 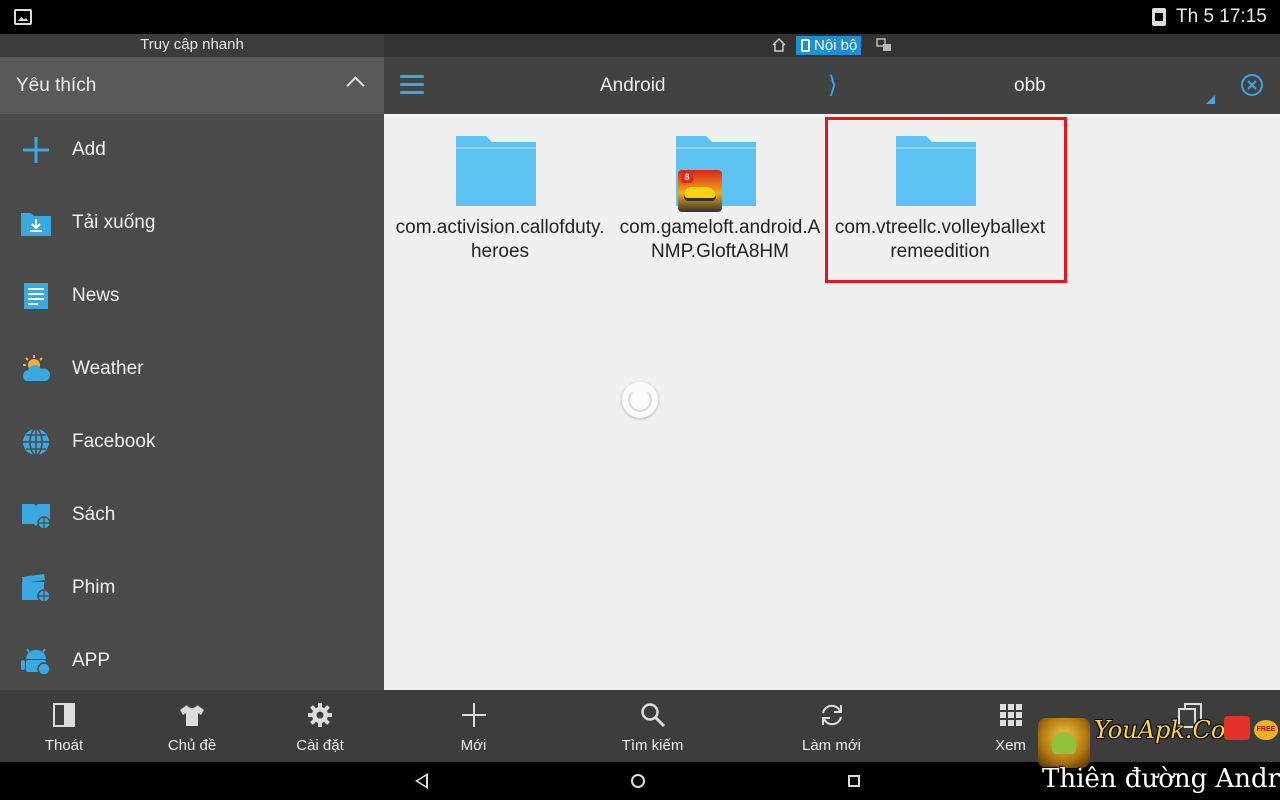 I want to click on refresh-button: Làm mới, so click(x=831, y=726).